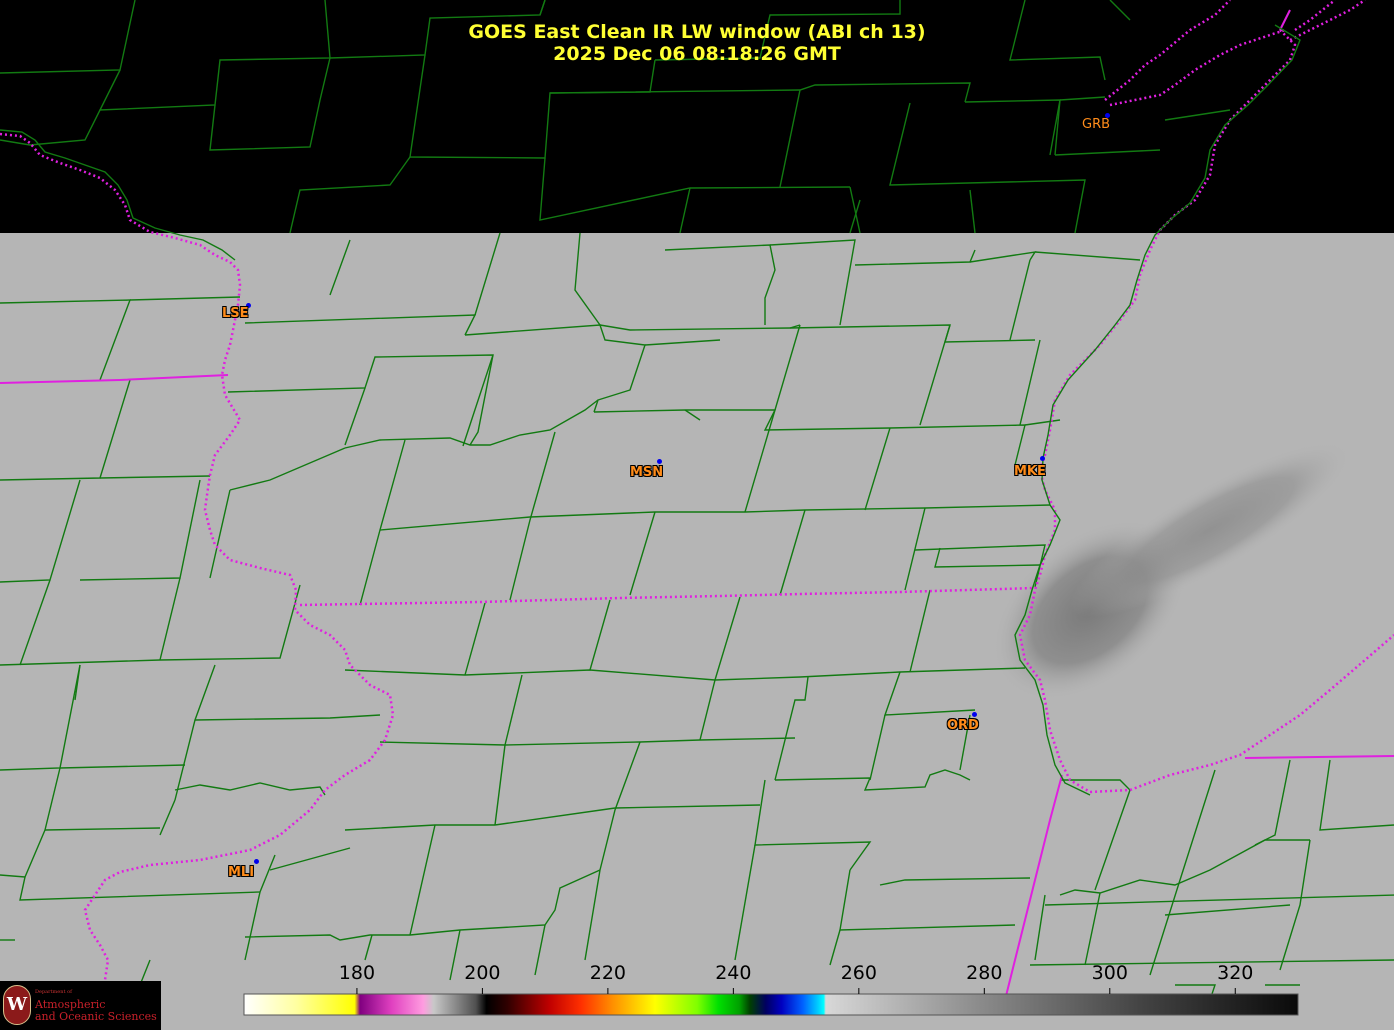 The height and width of the screenshot is (1030, 1394). What do you see at coordinates (858, 973) in the screenshot?
I see `colorbar-tick-label: 260` at bounding box center [858, 973].